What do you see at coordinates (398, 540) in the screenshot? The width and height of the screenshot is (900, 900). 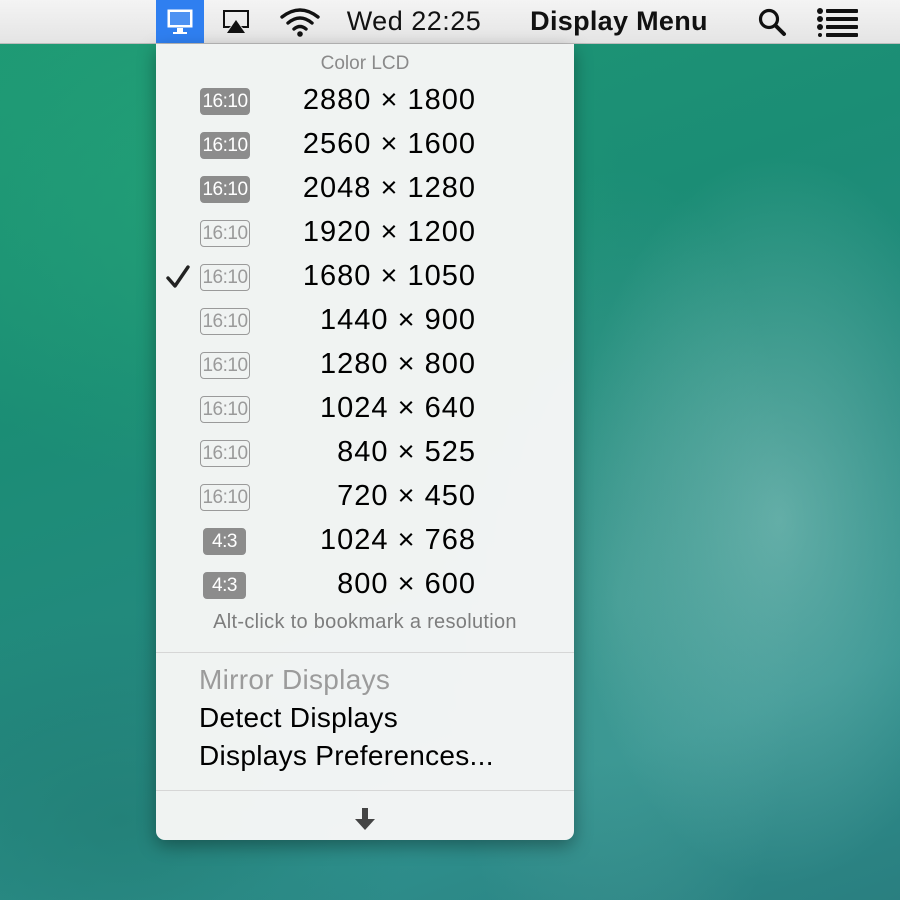 I see `resolution-label: 1024 × 768` at bounding box center [398, 540].